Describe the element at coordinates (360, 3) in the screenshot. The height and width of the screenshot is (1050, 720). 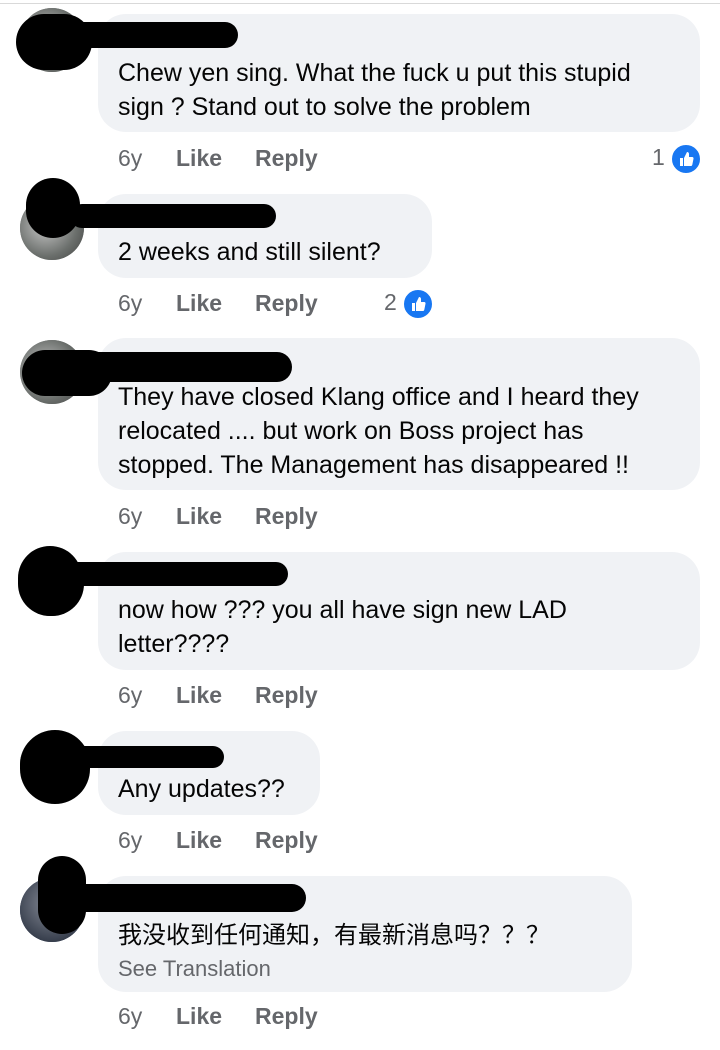
I see `top-divider` at that location.